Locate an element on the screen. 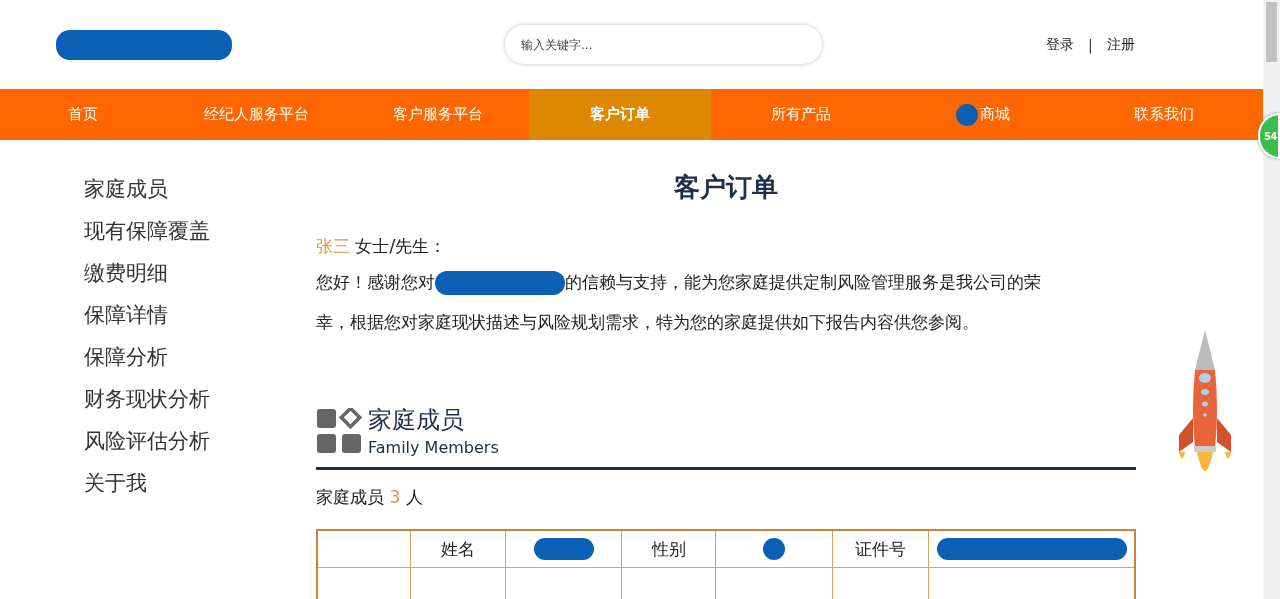  sidebar-item: 风险评估分析 is located at coordinates (147, 441).